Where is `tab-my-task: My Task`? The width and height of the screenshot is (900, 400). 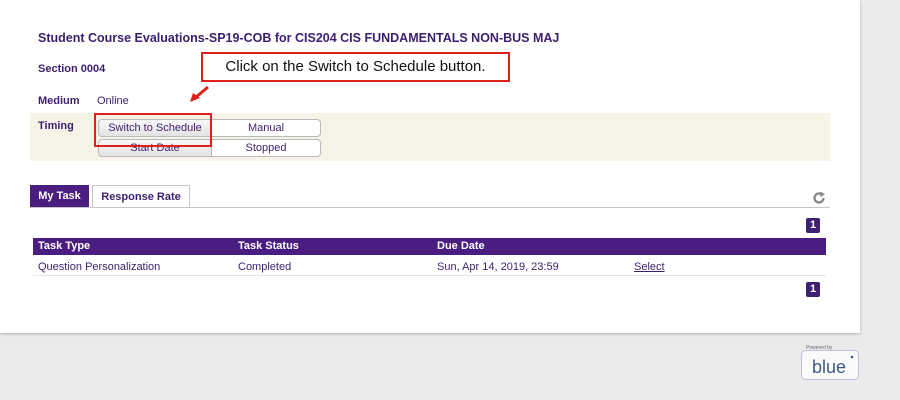
tab-my-task: My Task is located at coordinates (59, 196).